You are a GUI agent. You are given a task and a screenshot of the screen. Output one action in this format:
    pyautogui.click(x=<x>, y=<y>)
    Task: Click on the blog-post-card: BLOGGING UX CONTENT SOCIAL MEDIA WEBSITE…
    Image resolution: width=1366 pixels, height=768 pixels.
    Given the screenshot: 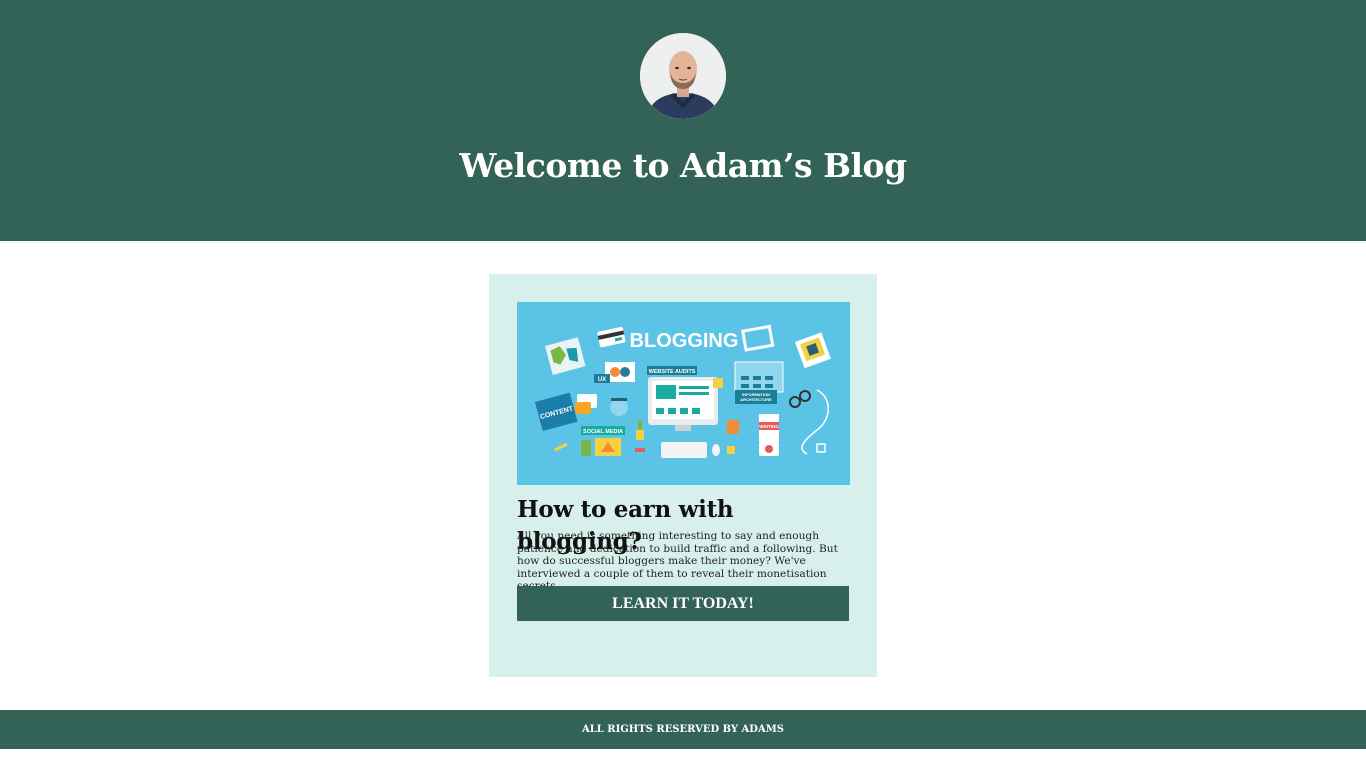 What is the action you would take?
    pyautogui.click(x=683, y=475)
    